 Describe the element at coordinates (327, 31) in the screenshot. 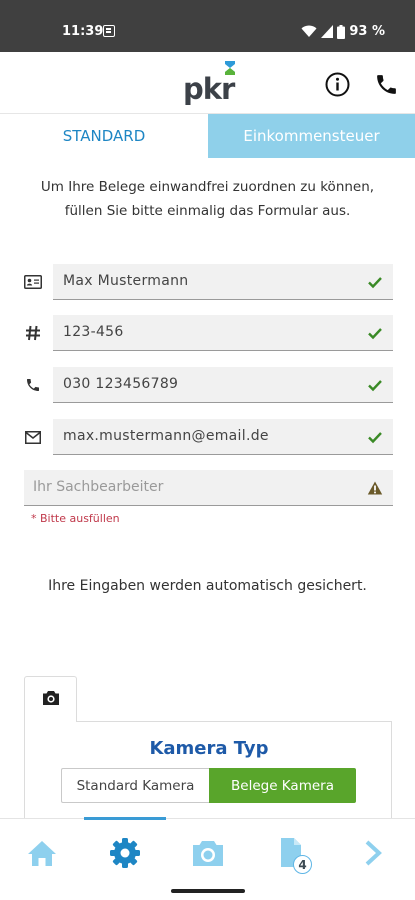

I see `signal-icon` at that location.